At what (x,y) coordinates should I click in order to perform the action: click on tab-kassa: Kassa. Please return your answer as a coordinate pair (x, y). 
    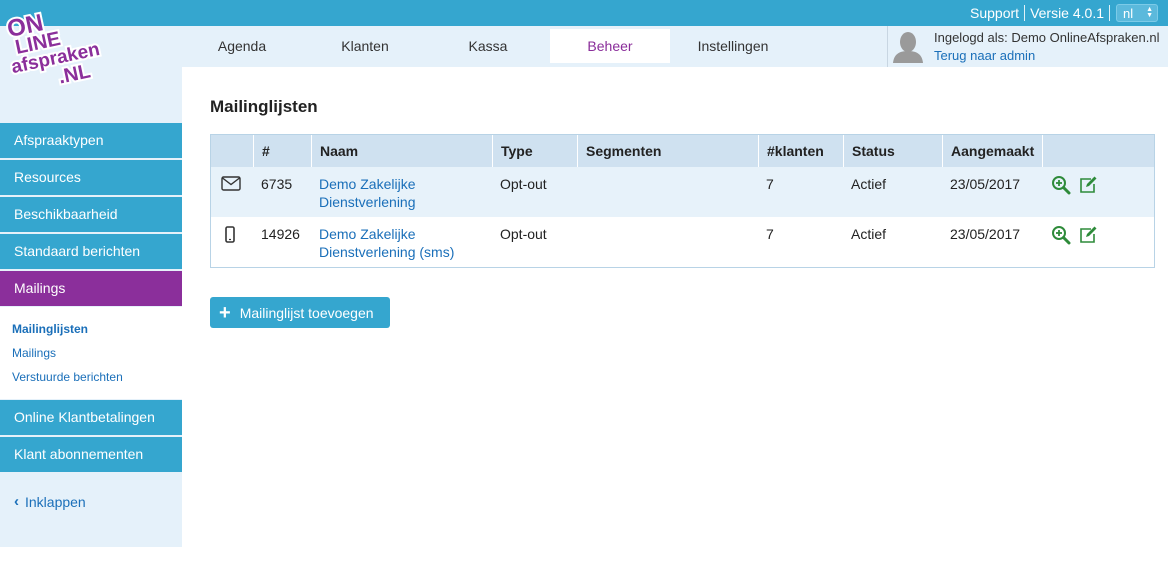
    Looking at the image, I should click on (488, 46).